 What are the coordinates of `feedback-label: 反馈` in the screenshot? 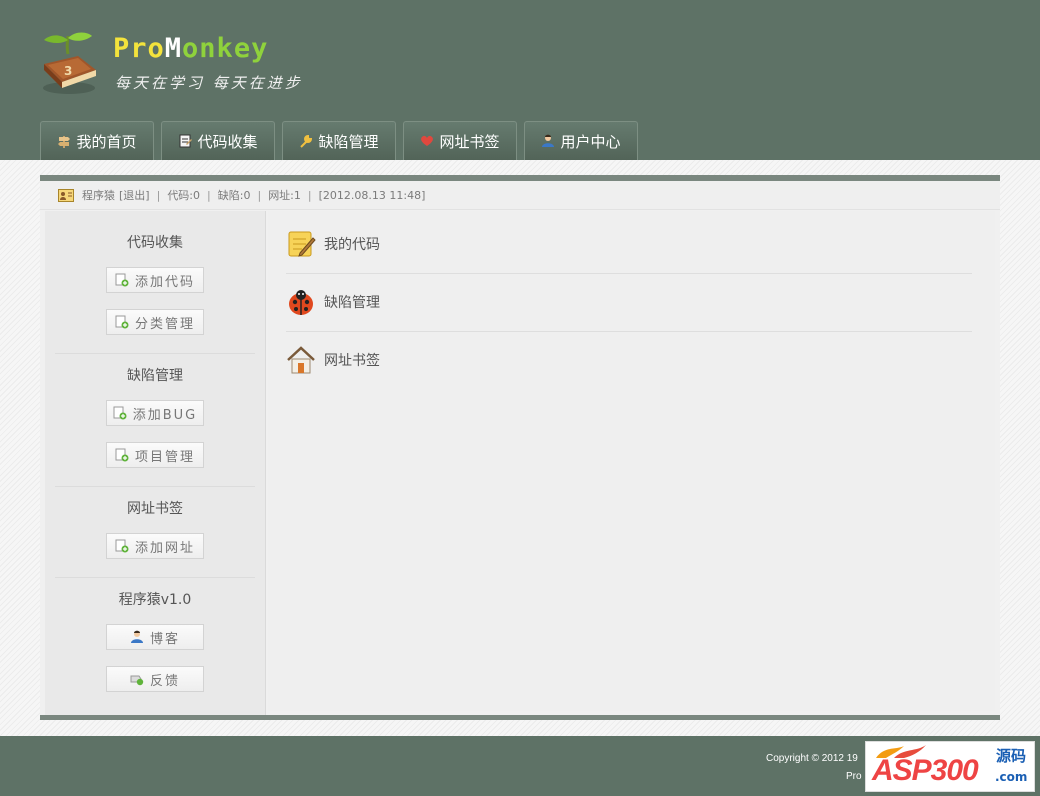 It's located at (164, 681).